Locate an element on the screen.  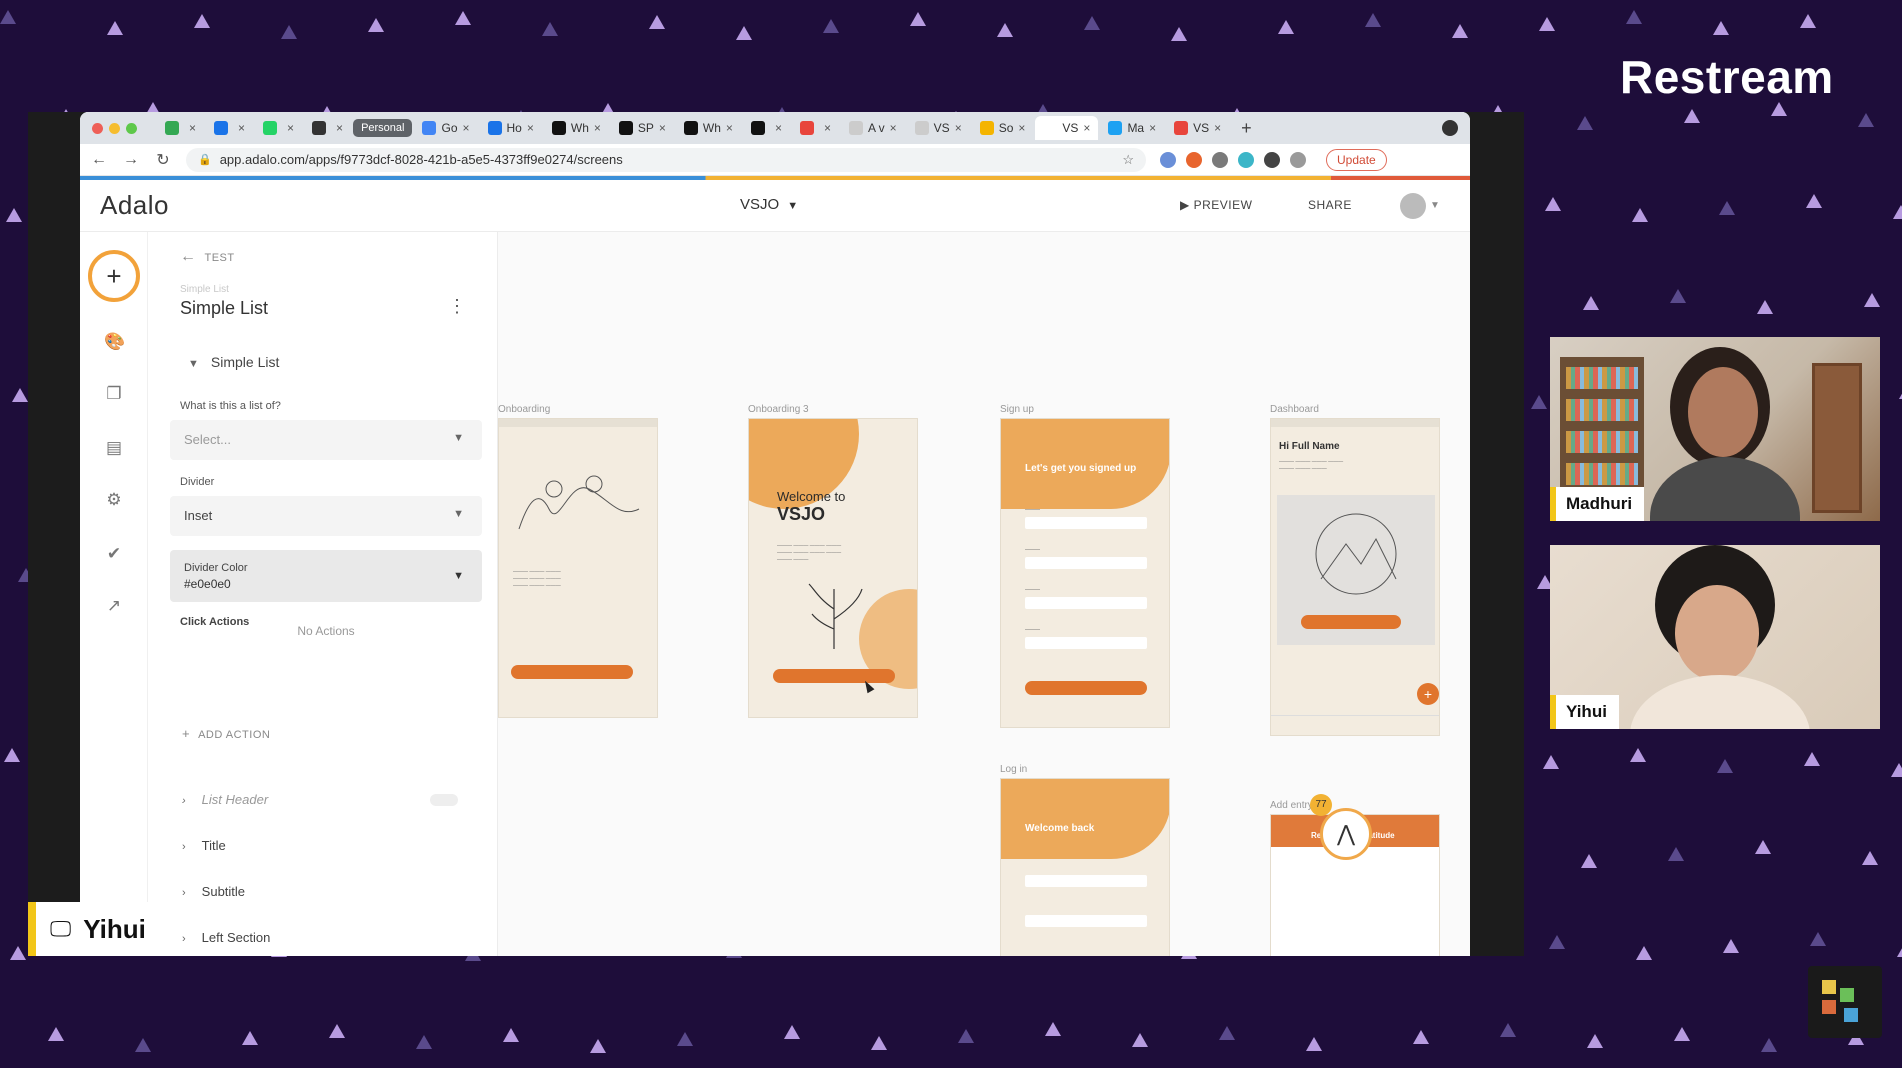
profile-icon is located at coordinates (1298, 159).